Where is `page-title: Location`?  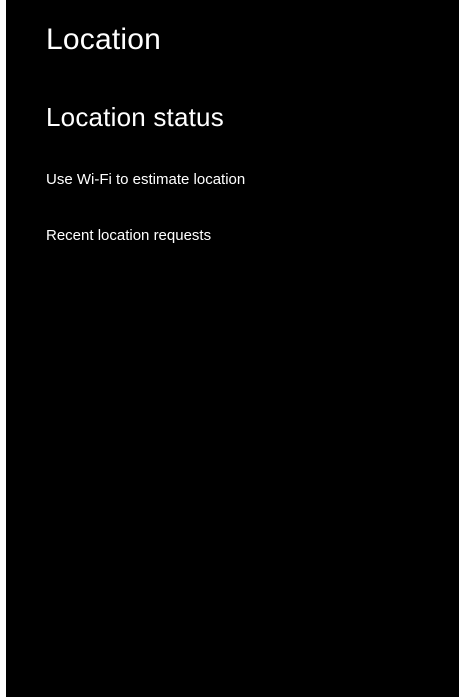
page-title: Location is located at coordinates (104, 39).